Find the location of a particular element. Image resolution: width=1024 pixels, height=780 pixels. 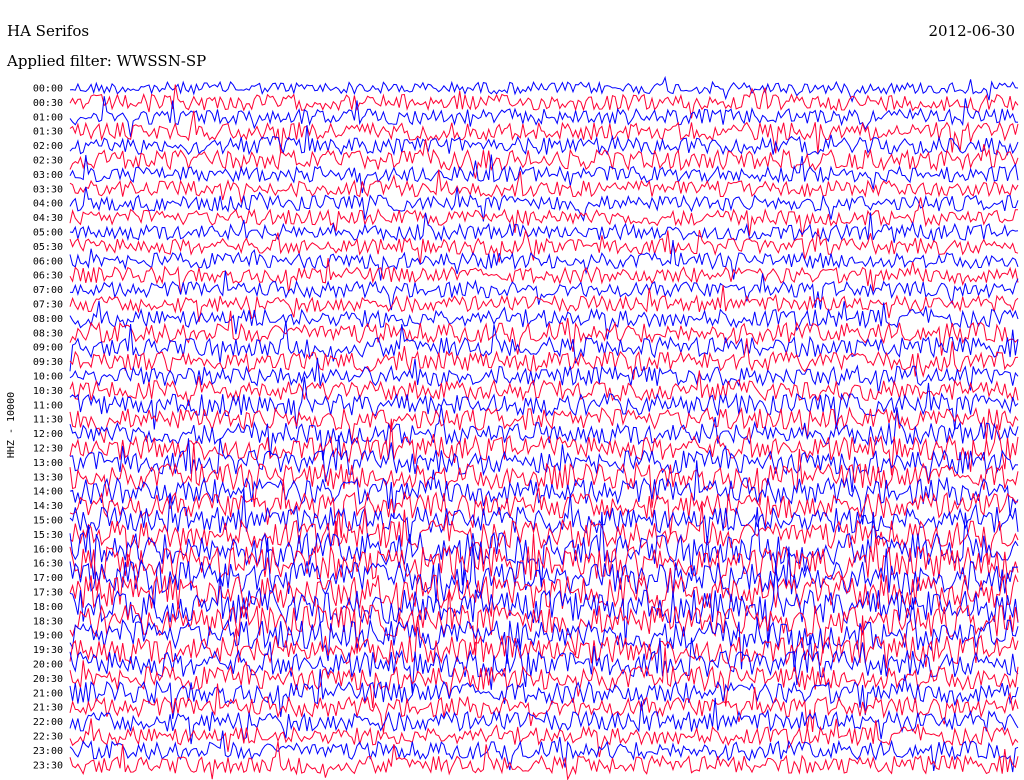

row-time-label: 13:00 is located at coordinates (48, 463).